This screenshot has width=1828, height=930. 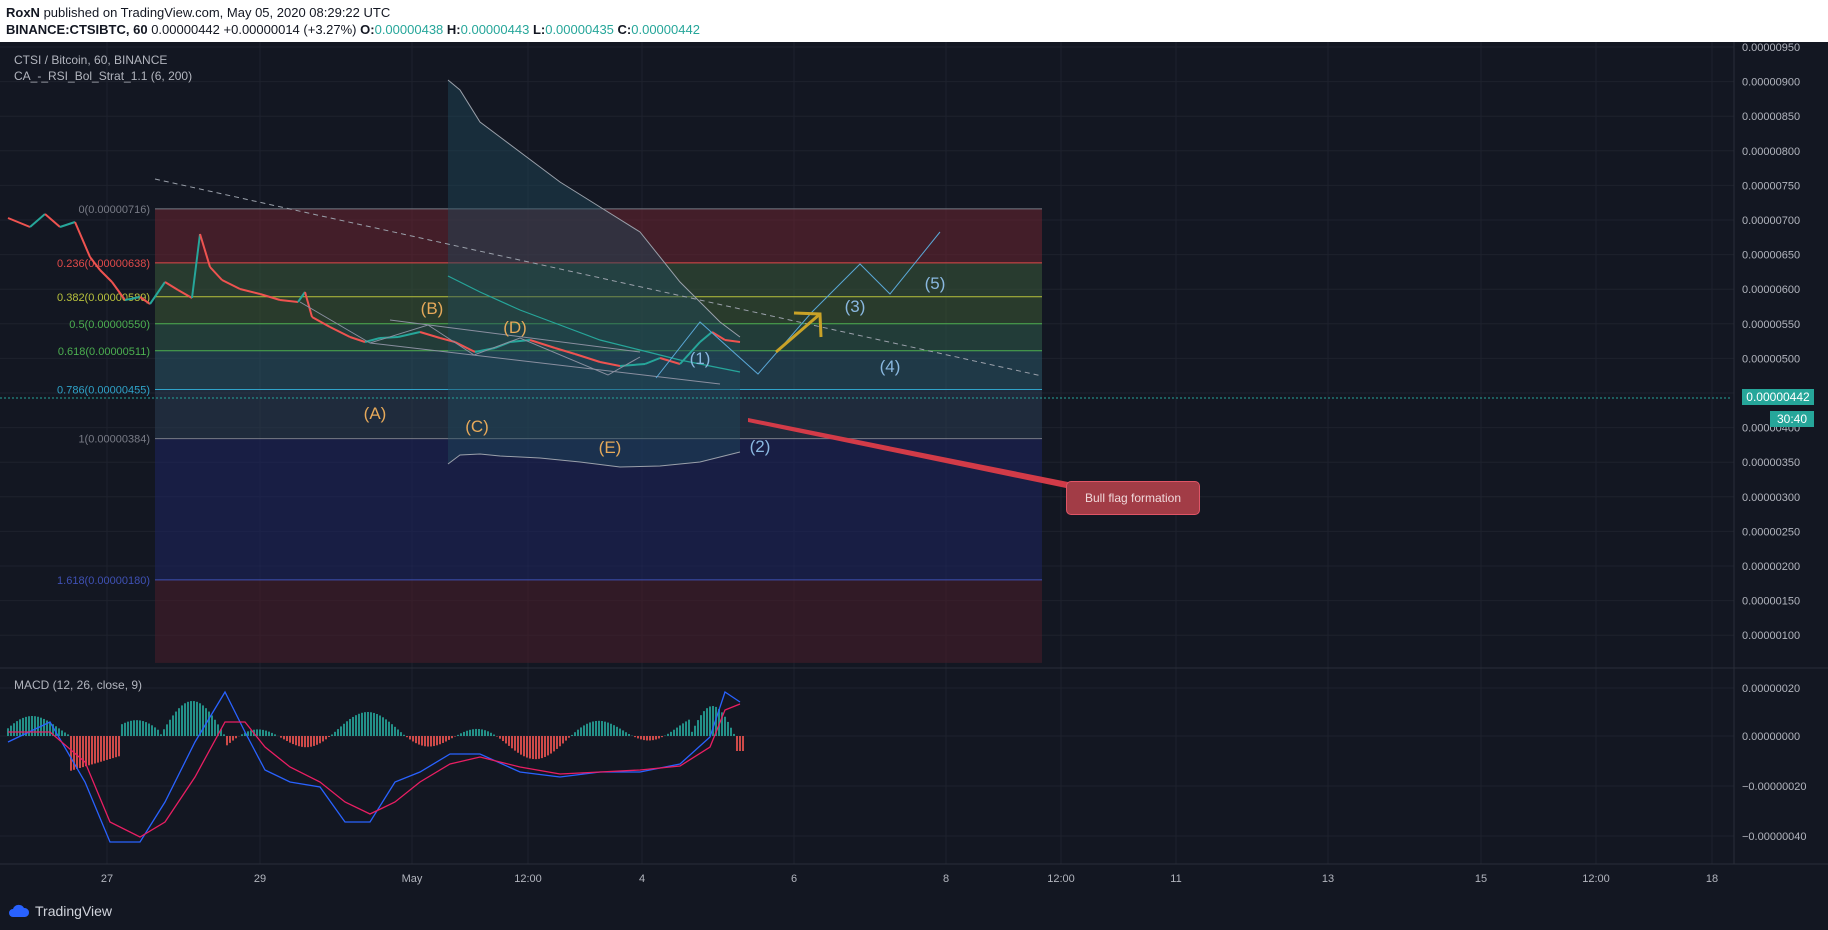 I want to click on time-tick-label: May, so click(x=412, y=879).